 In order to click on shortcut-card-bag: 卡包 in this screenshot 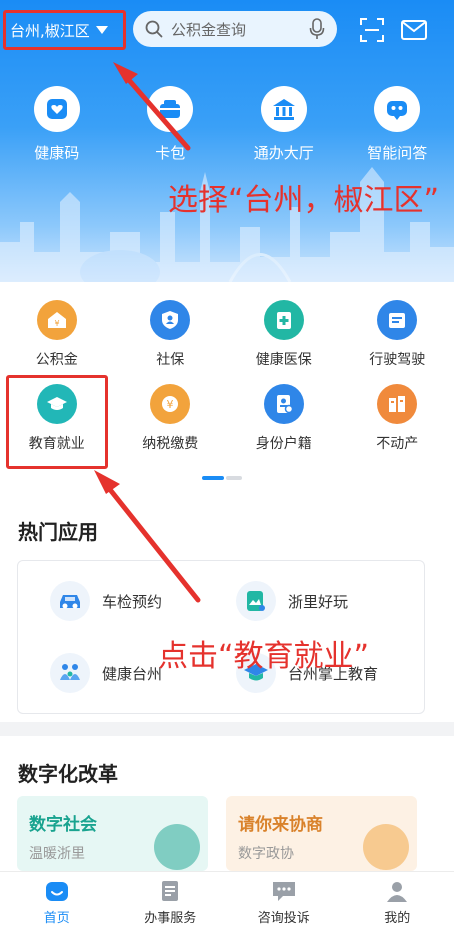, I will do `click(171, 124)`.